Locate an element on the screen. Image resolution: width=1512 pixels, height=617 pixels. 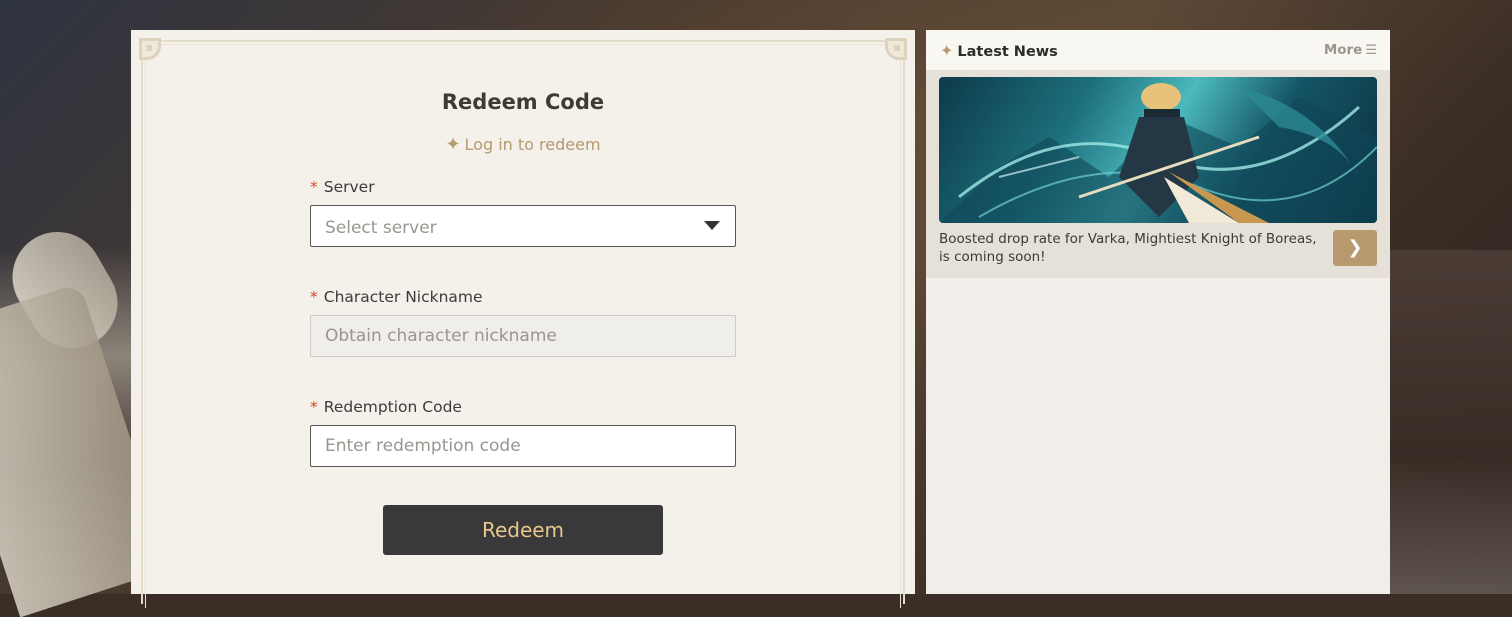
login-link: ✦ Log in to redeem is located at coordinates (523, 144).